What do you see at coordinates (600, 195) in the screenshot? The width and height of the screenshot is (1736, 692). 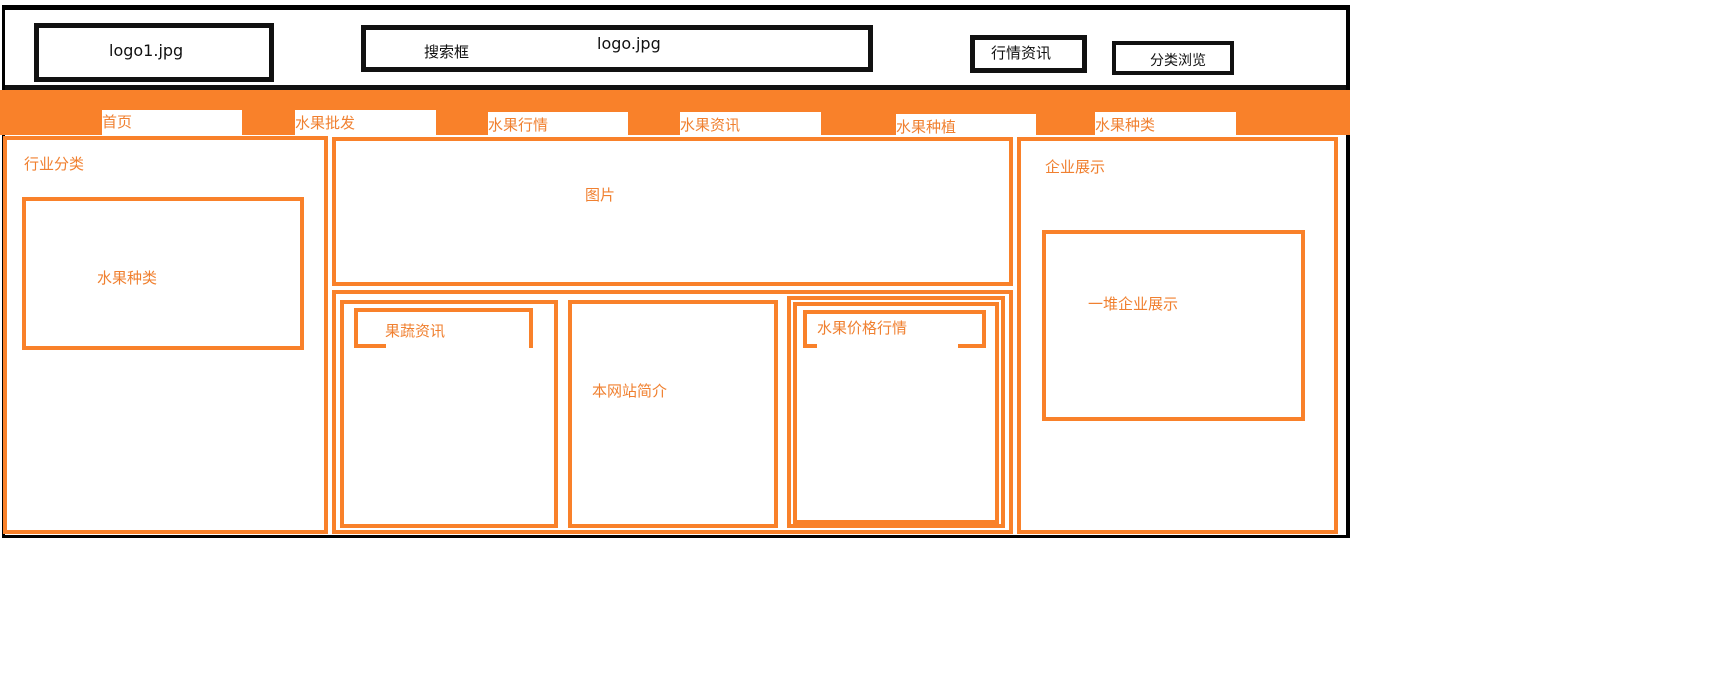 I see `banner-label: 图片` at bounding box center [600, 195].